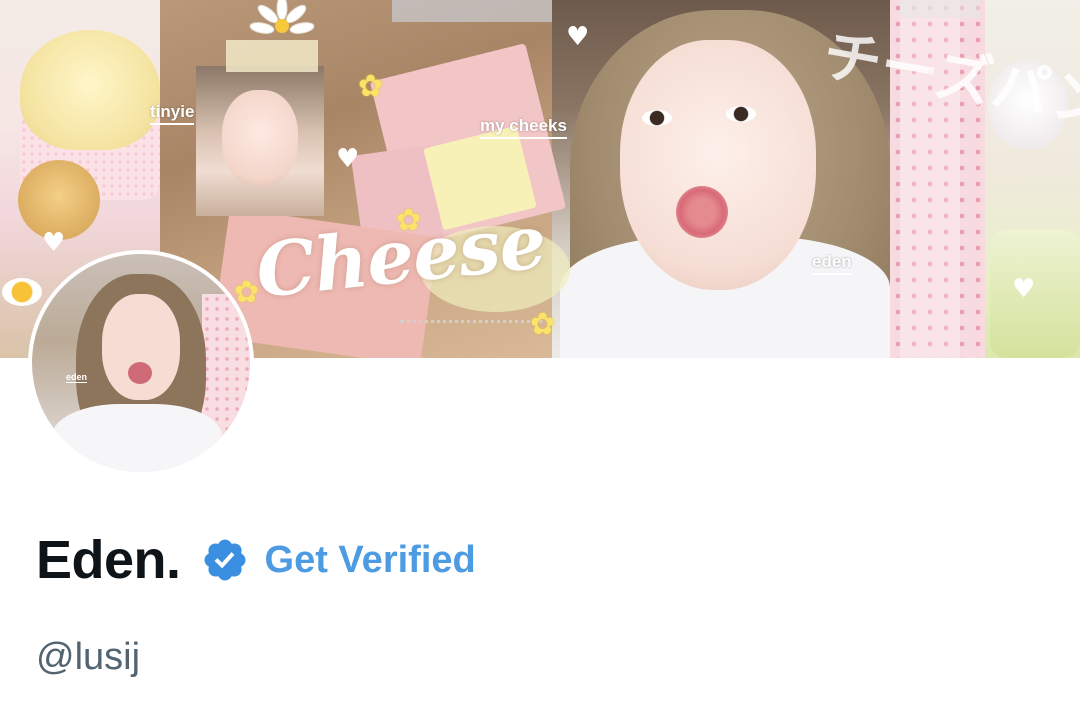 This screenshot has height=704, width=1080. I want to click on daisy-icon, so click(282, 17).